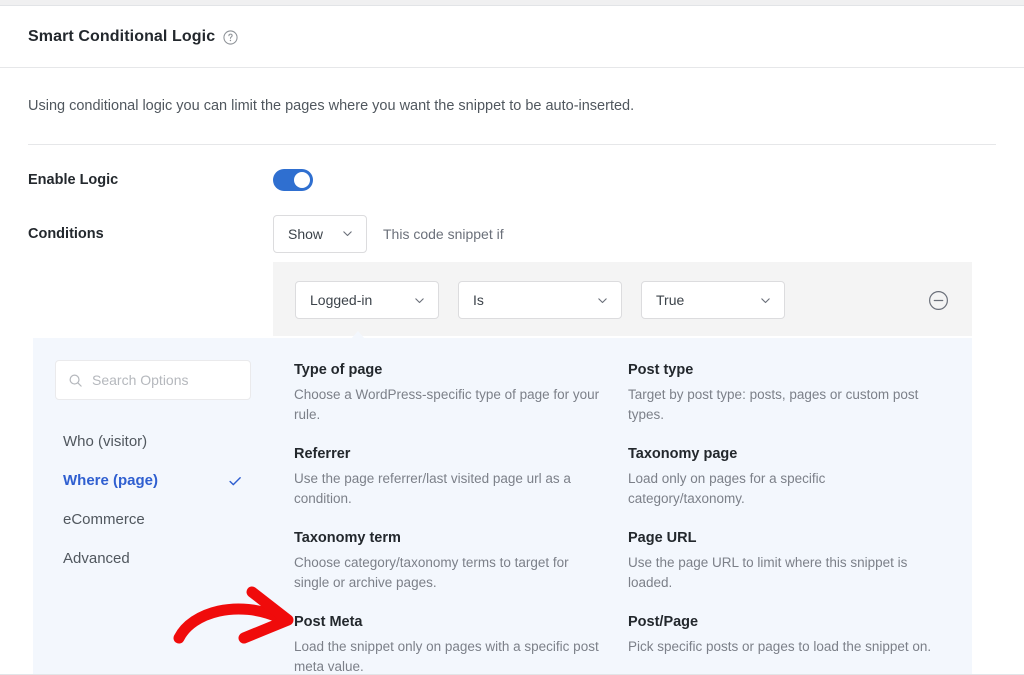 The height and width of the screenshot is (675, 1024). Describe the element at coordinates (540, 300) in the screenshot. I see `condition-operator-select: Is` at that location.